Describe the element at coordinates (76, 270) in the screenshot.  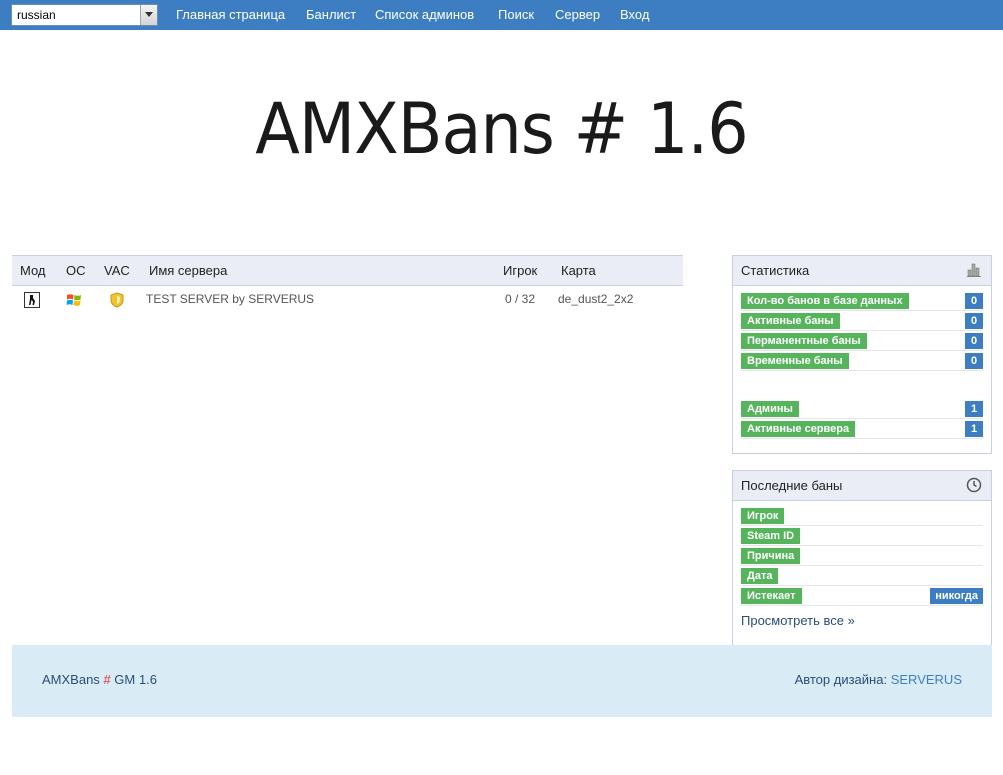
I see `column-header-os: ОС` at that location.